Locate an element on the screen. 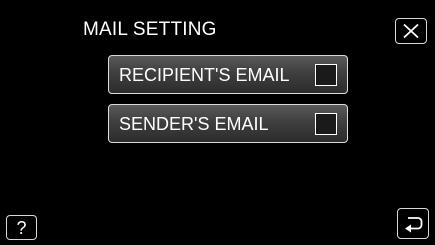 This screenshot has width=435, height=245. close-icon is located at coordinates (411, 31).